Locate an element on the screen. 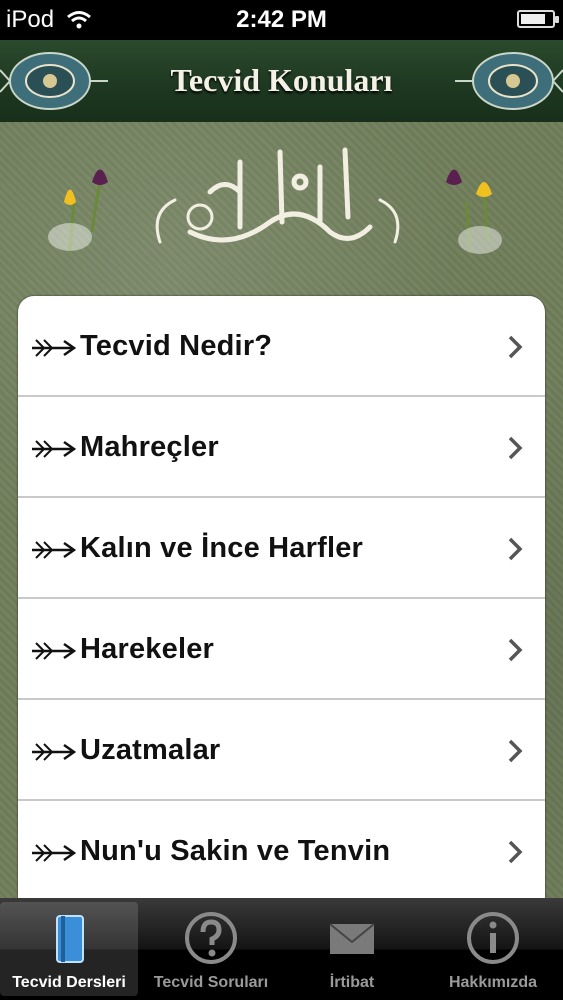  calligraphy-banner is located at coordinates (275, 200).